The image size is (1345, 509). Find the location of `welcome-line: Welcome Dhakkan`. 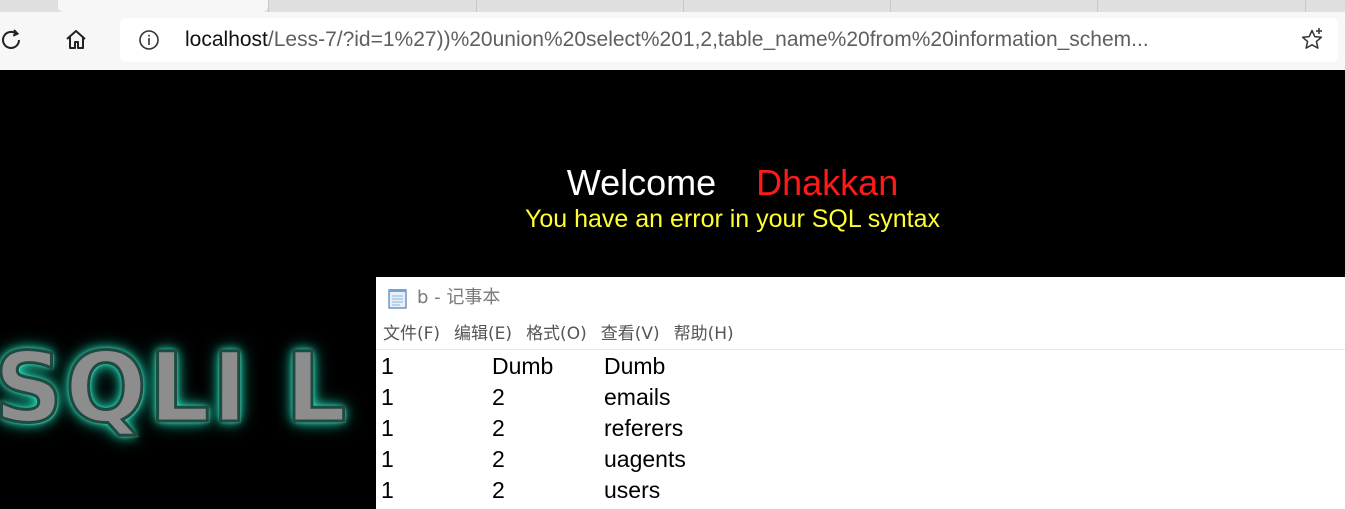

welcome-line: Welcome Dhakkan is located at coordinates (672, 183).